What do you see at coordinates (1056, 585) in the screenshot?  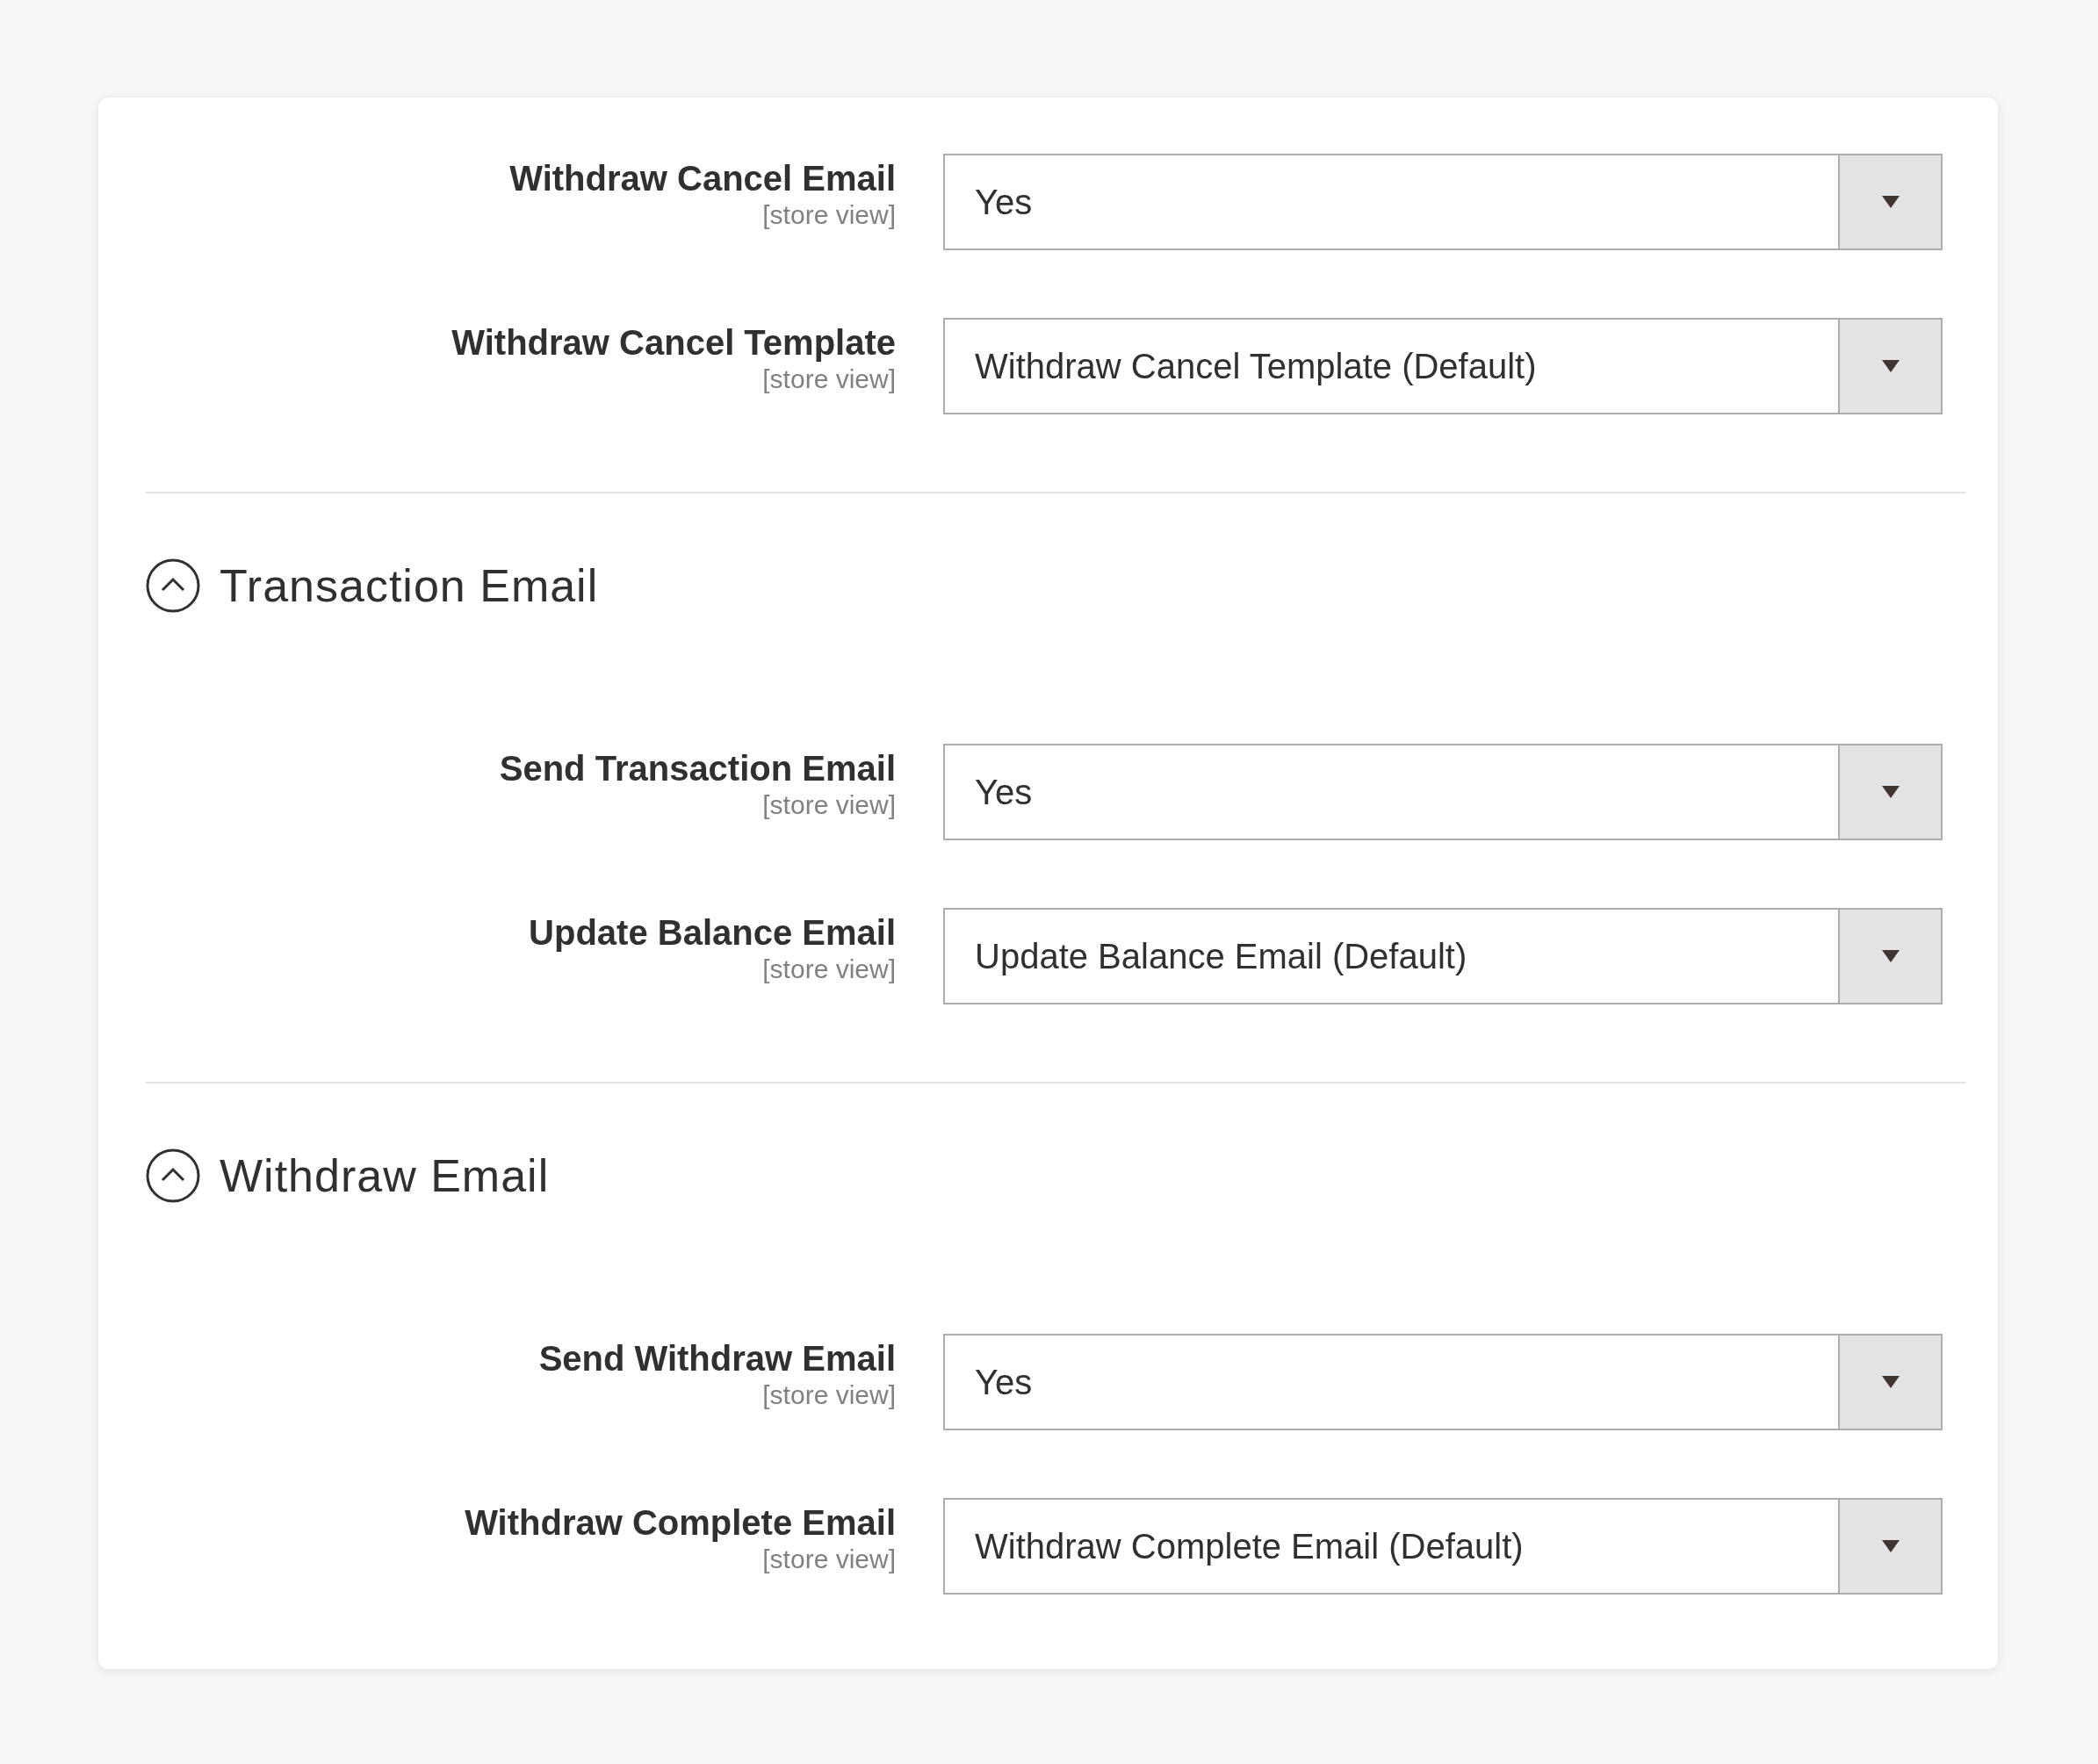 I see `section-header: Transaction Email` at bounding box center [1056, 585].